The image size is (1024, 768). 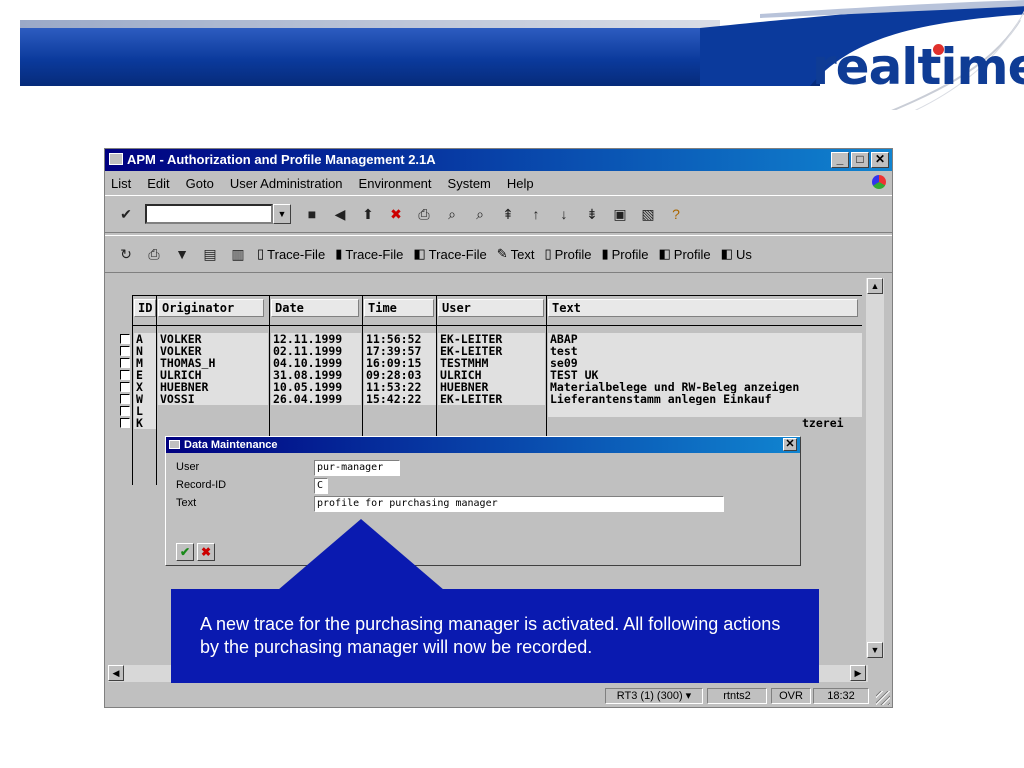 I want to click on transfer-trace-file-button: ◧ Trace-File, so click(x=449, y=254).